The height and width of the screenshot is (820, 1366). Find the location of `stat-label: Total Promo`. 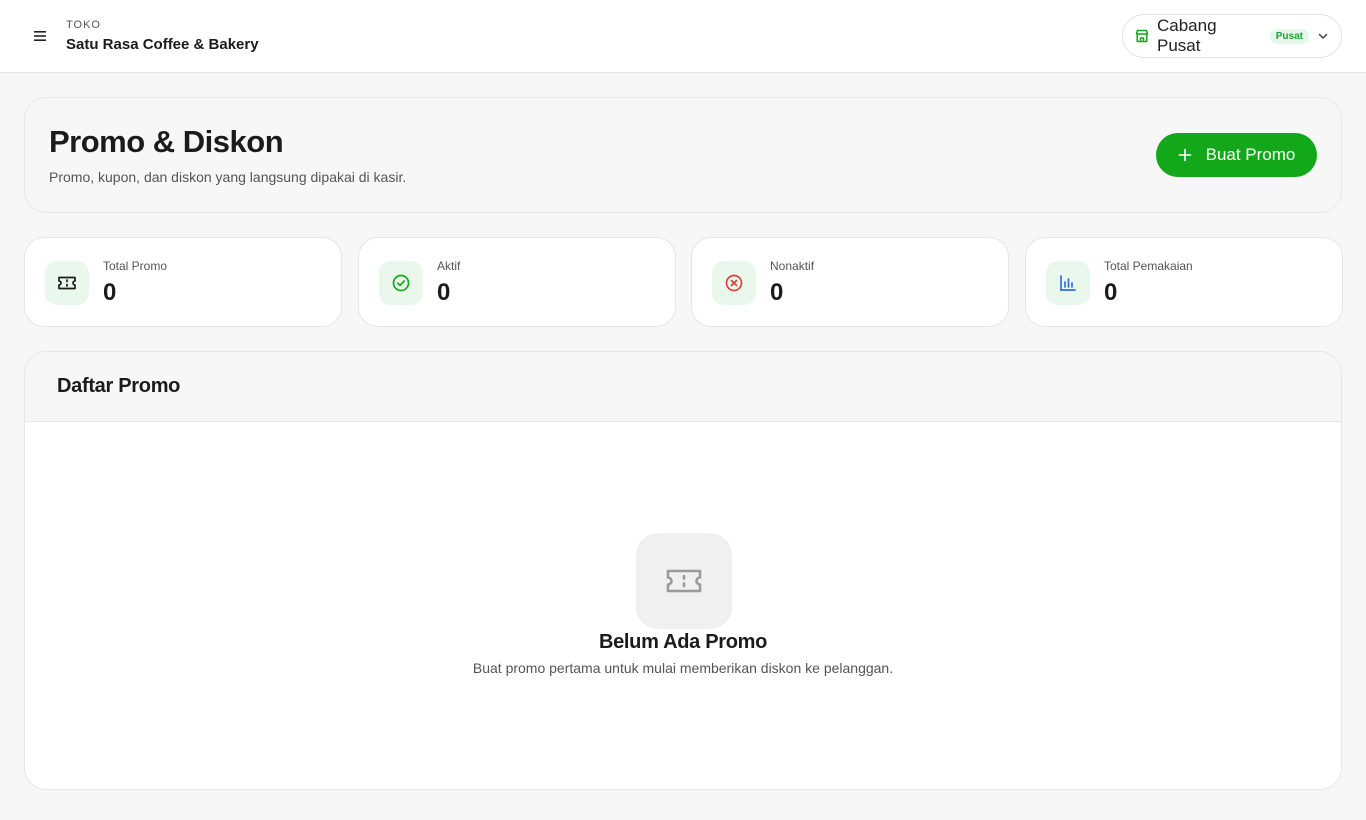

stat-label: Total Promo is located at coordinates (135, 266).